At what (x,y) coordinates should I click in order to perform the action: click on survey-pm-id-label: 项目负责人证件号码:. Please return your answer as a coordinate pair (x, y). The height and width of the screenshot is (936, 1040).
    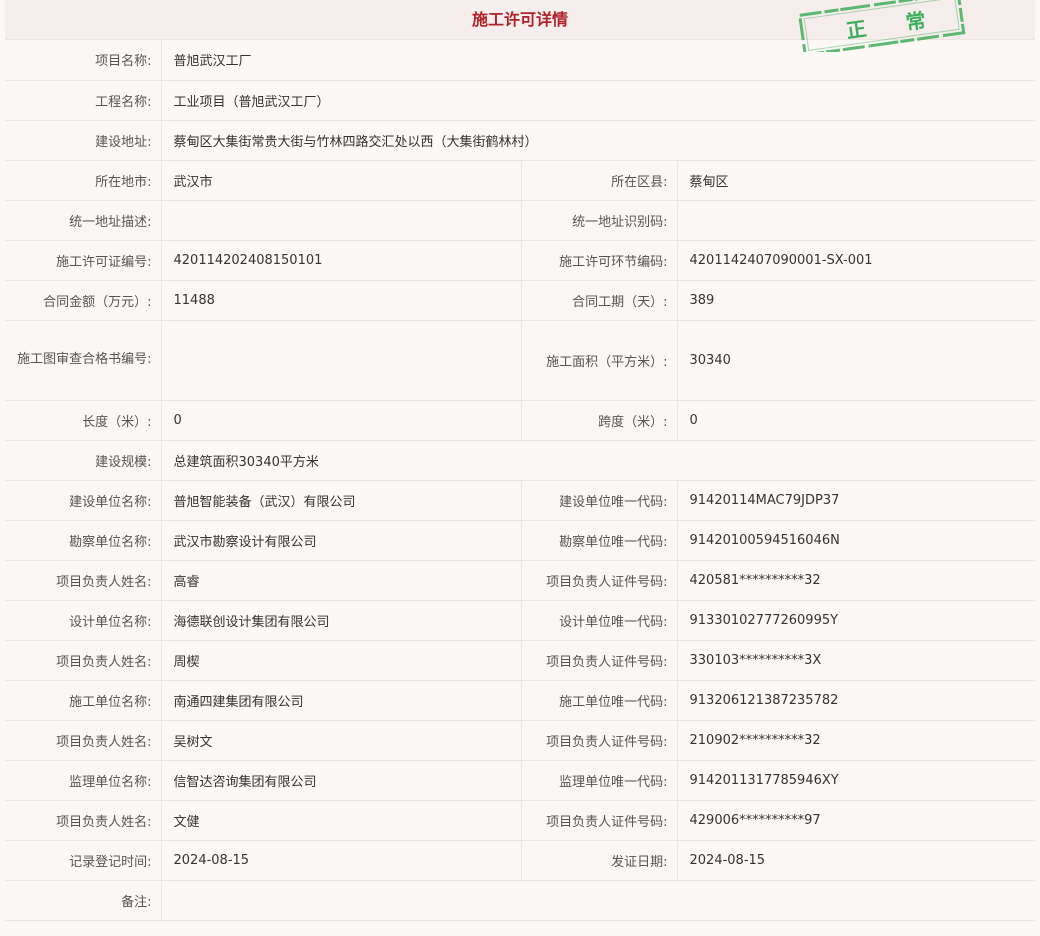
    Looking at the image, I should click on (599, 580).